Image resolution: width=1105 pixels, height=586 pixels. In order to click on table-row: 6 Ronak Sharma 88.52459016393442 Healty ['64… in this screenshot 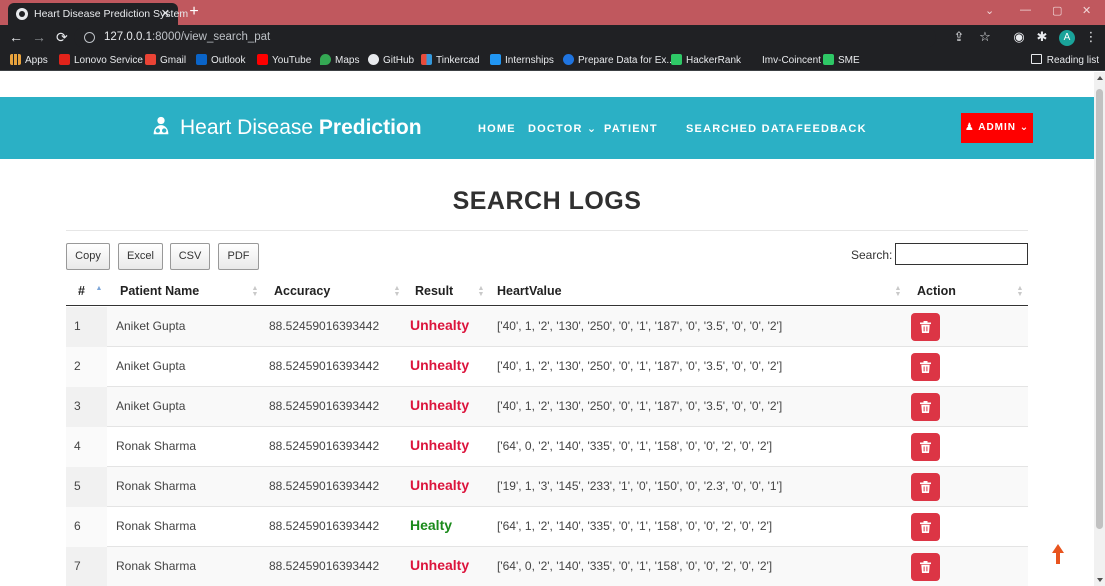, I will do `click(547, 527)`.